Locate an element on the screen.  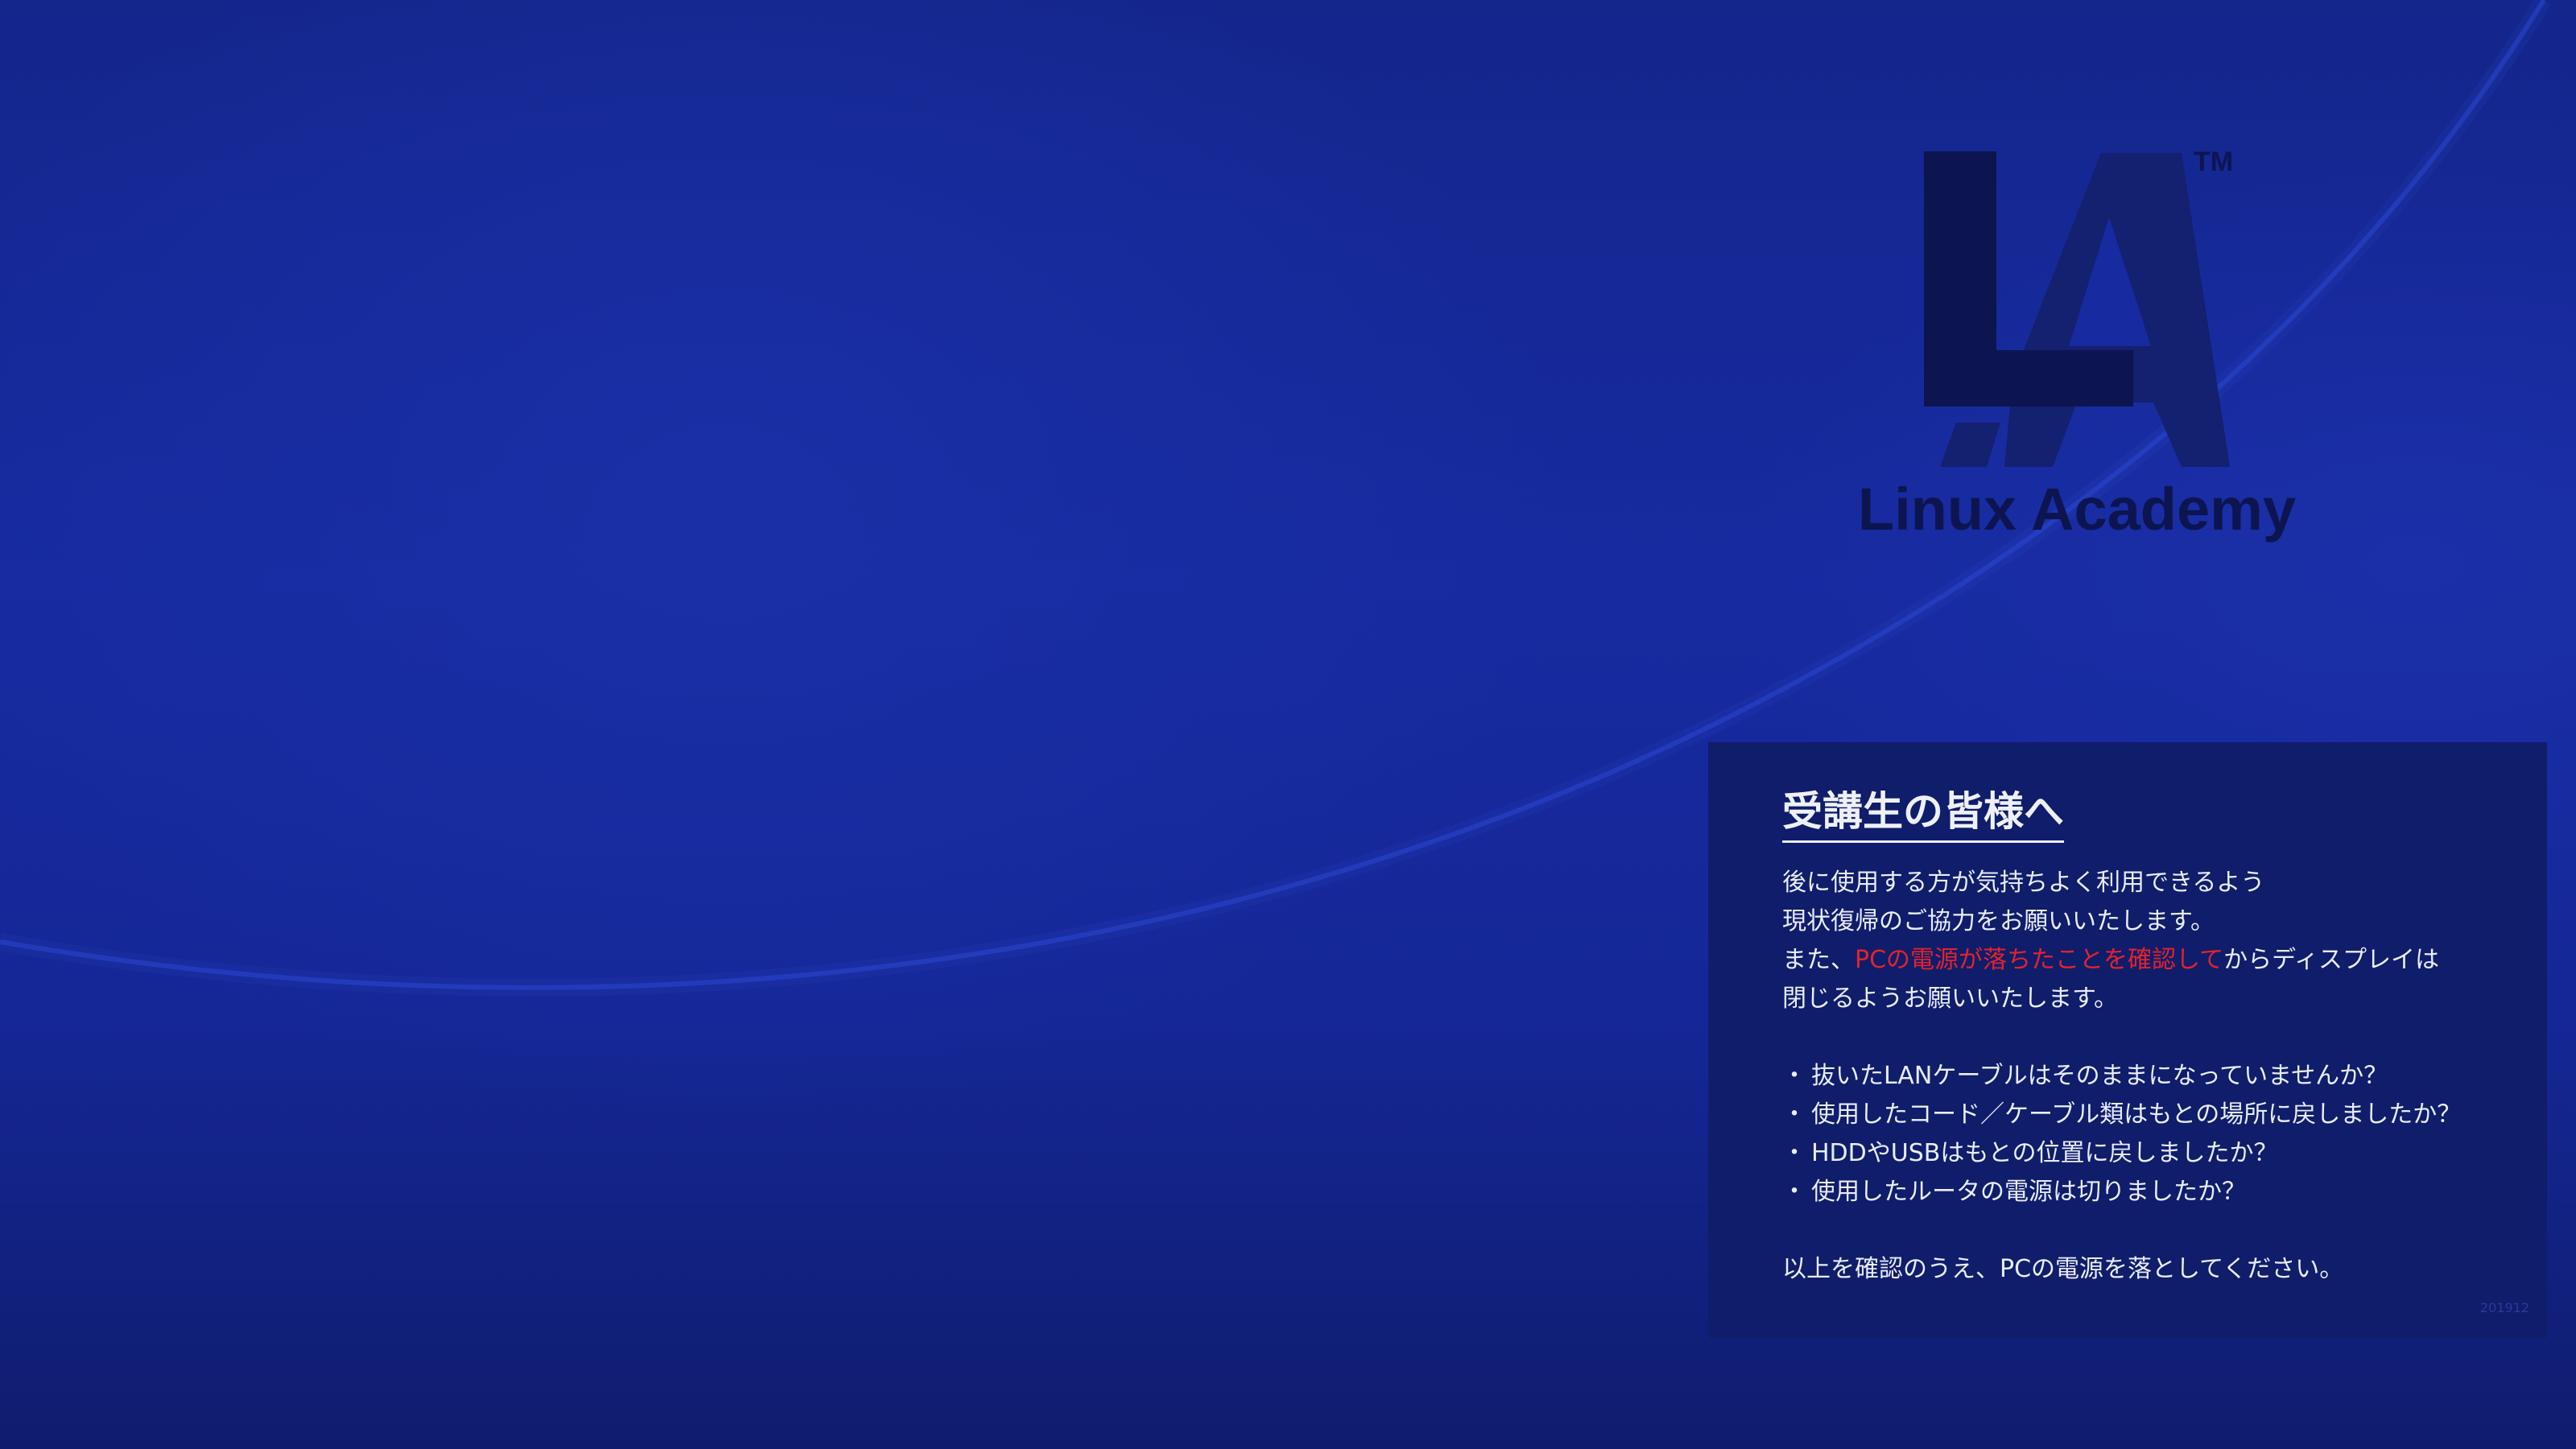
checklist-item-text: 抜いたLANケーブルはそのままになっていませんか？ is located at coordinates (2099, 1076).